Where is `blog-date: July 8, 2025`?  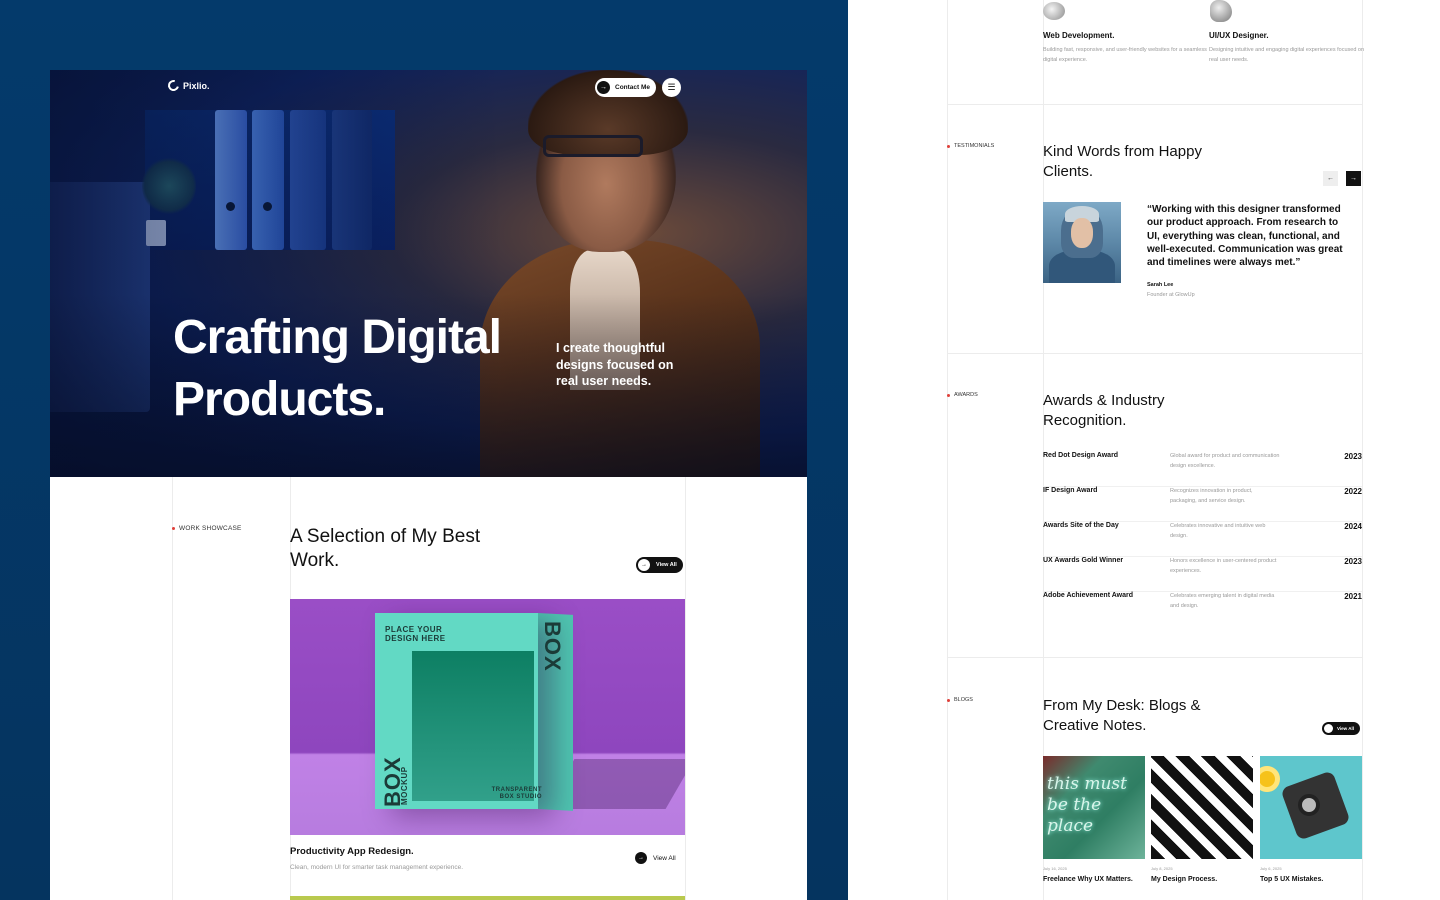 blog-date: July 8, 2025 is located at coordinates (1162, 868).